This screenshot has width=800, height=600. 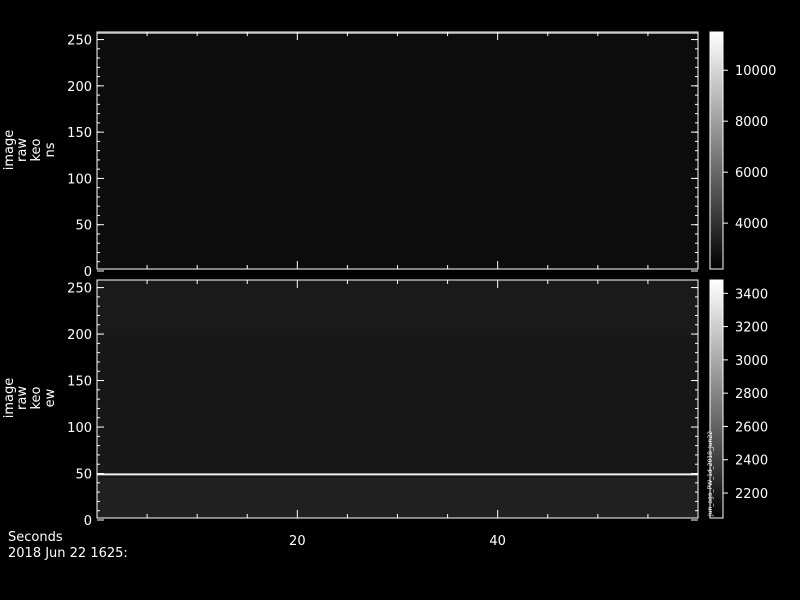 What do you see at coordinates (35, 537) in the screenshot?
I see `x-axis-title: Seconds` at bounding box center [35, 537].